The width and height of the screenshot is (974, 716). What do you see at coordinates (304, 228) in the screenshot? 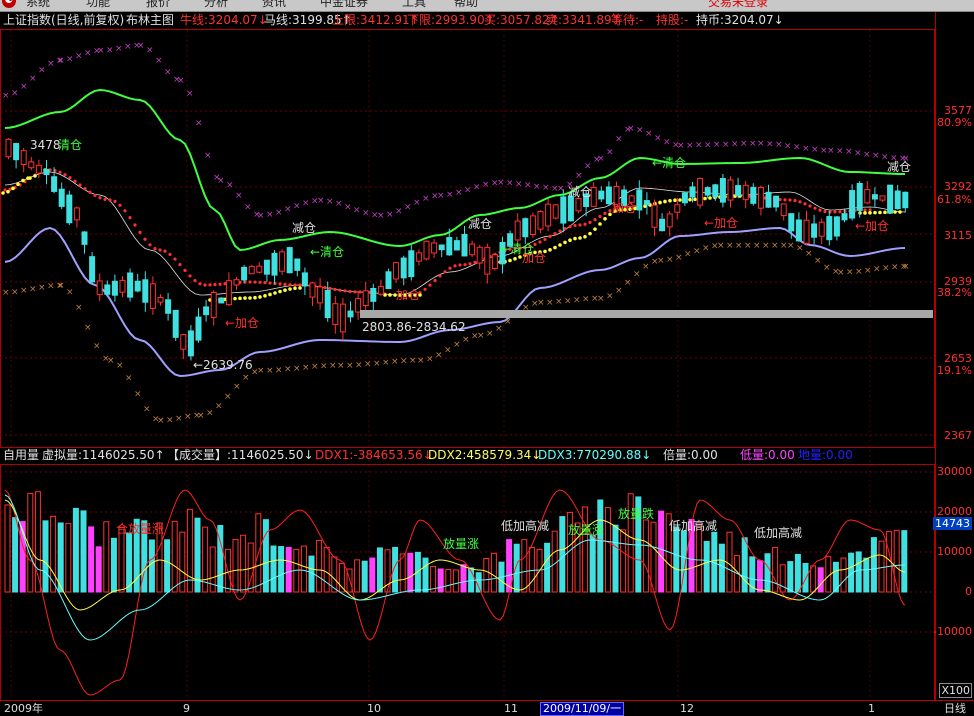
I see `reduce-label: 减仓` at bounding box center [304, 228].